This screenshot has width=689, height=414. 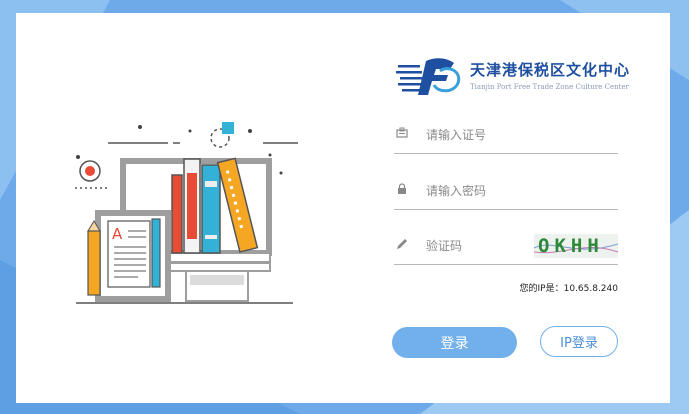 I want to click on svg-text: A, so click(x=117, y=234).